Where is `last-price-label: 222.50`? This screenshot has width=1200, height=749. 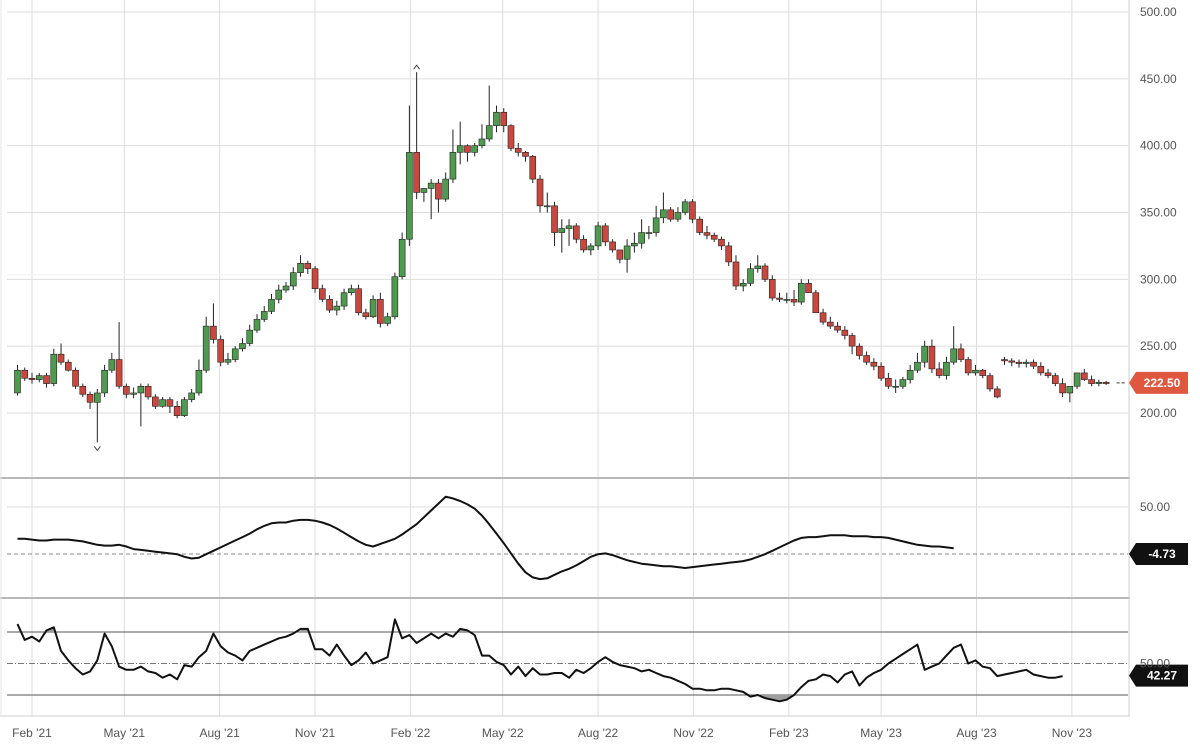
last-price-label: 222.50 is located at coordinates (1162, 383).